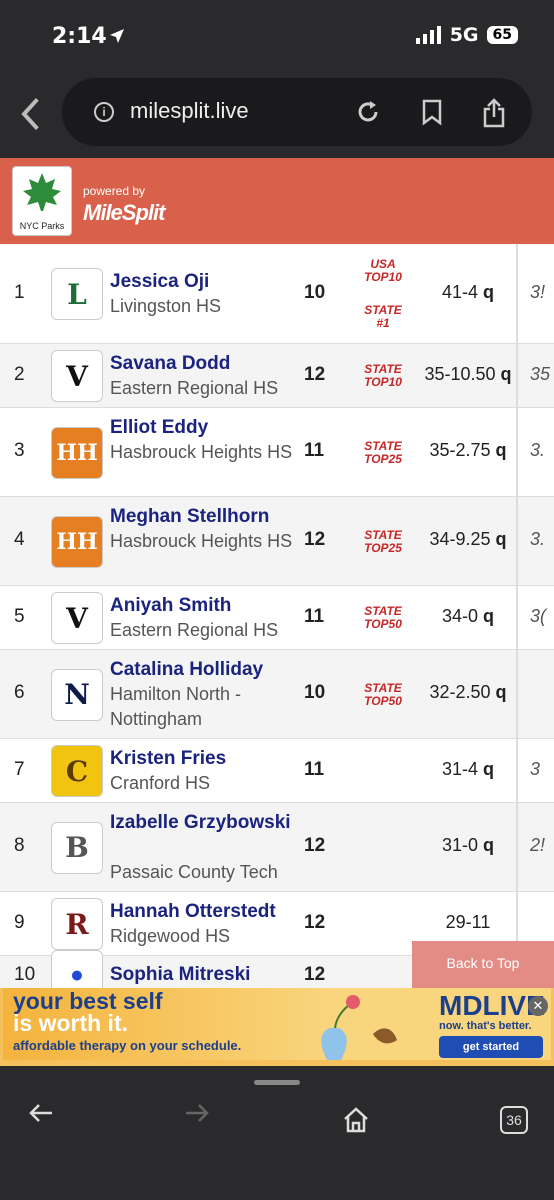 The image size is (554, 1200). Describe the element at coordinates (19, 450) in the screenshot. I see `place-number: 3` at that location.